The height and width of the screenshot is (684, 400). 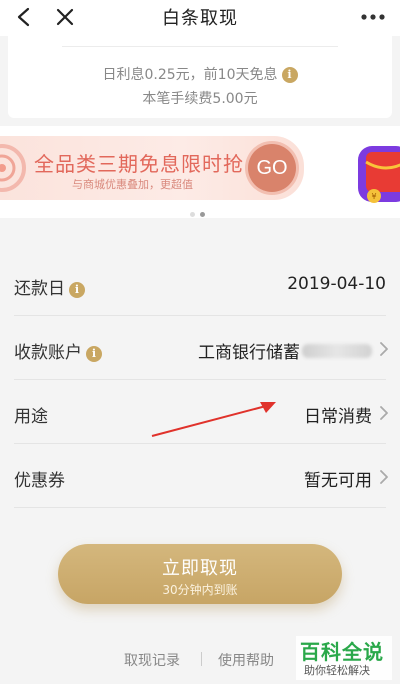 I want to click on promo-banner: 全品类三期免息限时抢 与商城优惠叠加，更超值 GO, so click(x=152, y=168).